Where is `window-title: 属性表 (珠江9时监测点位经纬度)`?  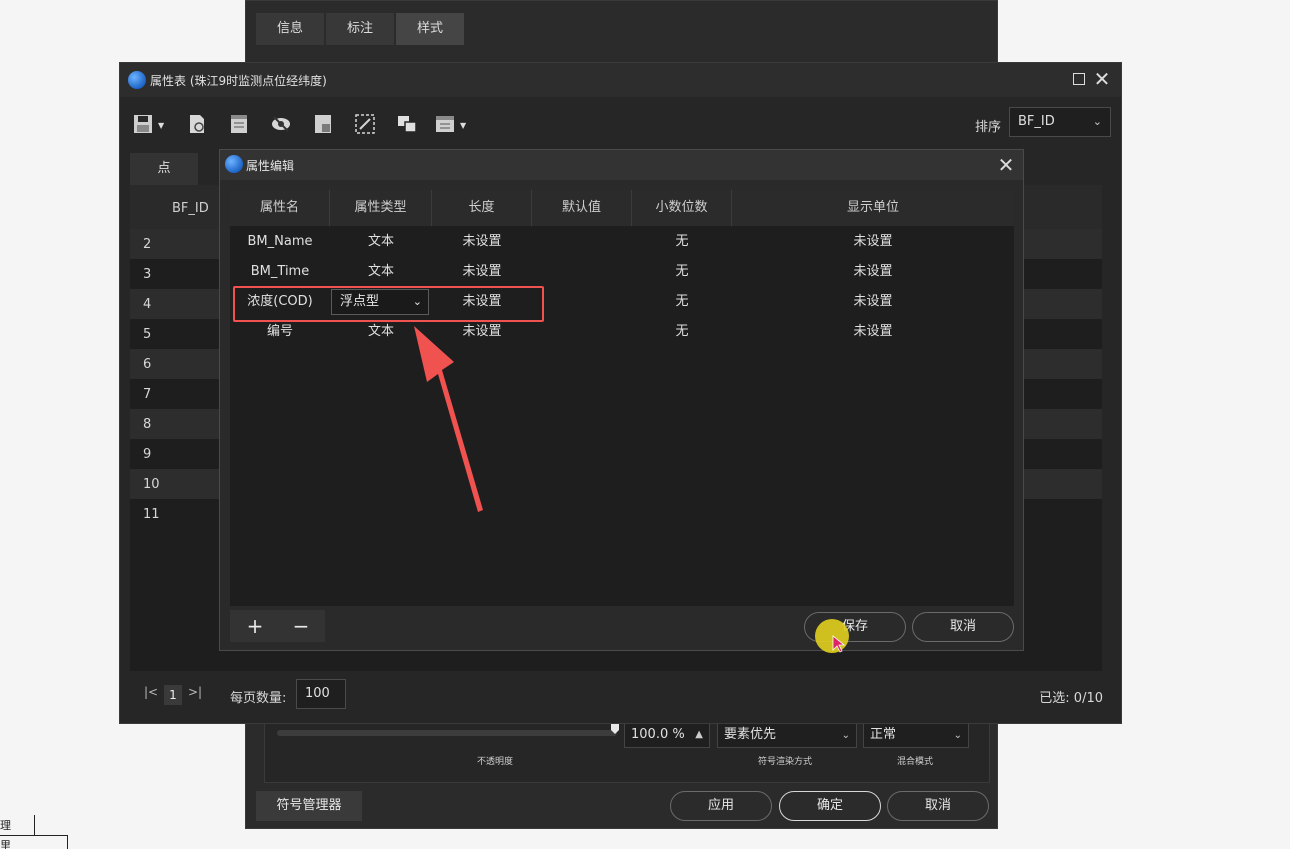
window-title: 属性表 (珠江9时监测点位经纬度) is located at coordinates (238, 81).